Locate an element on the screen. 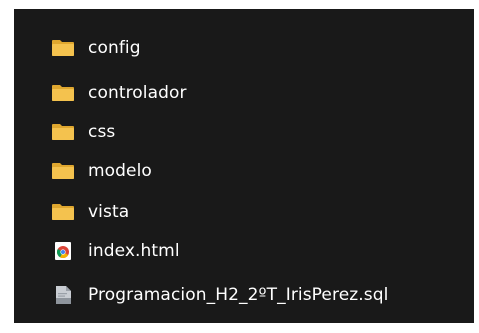  item-label: vista is located at coordinates (109, 212).